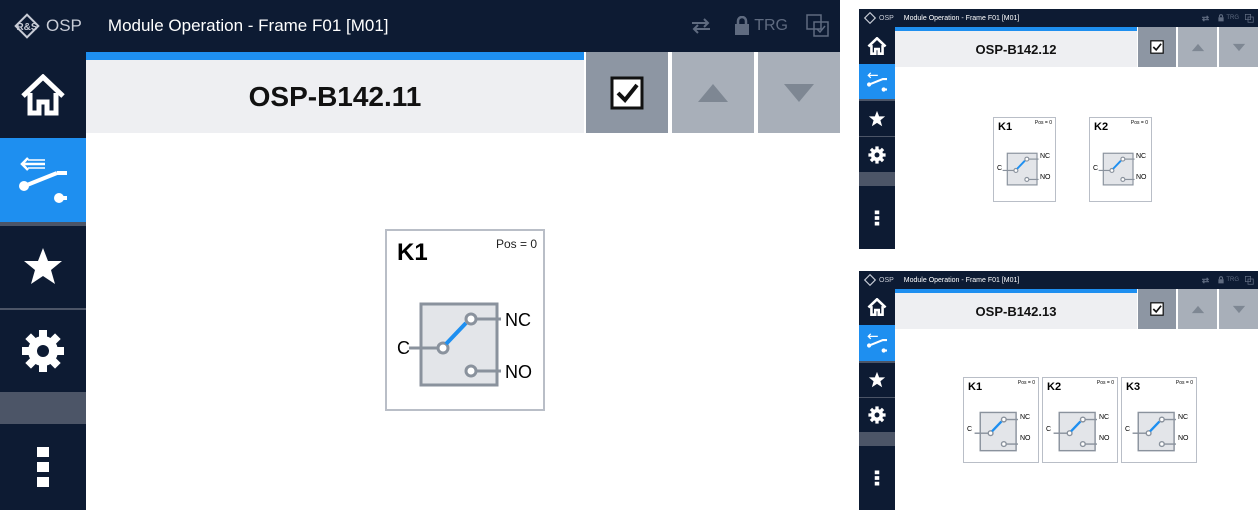 This screenshot has height=510, width=1258. I want to click on module-name-header: OSP-B142.13, so click(1016, 311).